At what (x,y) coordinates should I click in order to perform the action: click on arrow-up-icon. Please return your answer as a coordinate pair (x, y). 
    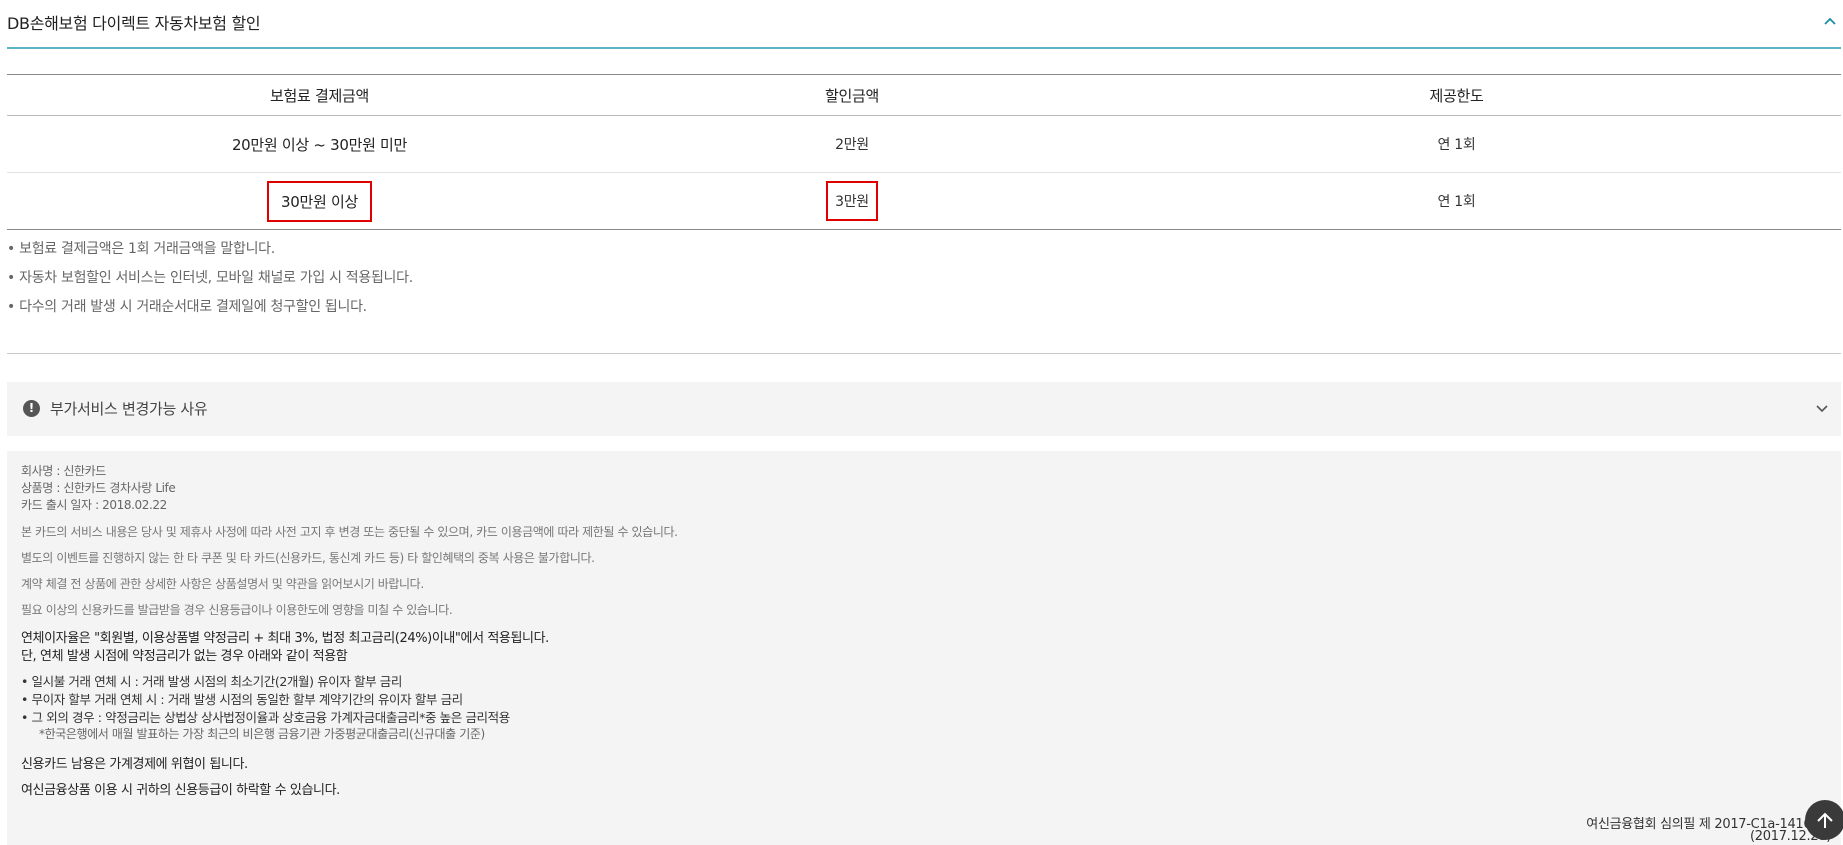
    Looking at the image, I should click on (1825, 820).